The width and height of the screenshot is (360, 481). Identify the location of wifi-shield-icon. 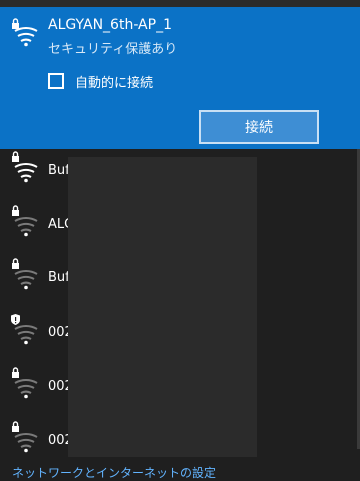
(24, 329).